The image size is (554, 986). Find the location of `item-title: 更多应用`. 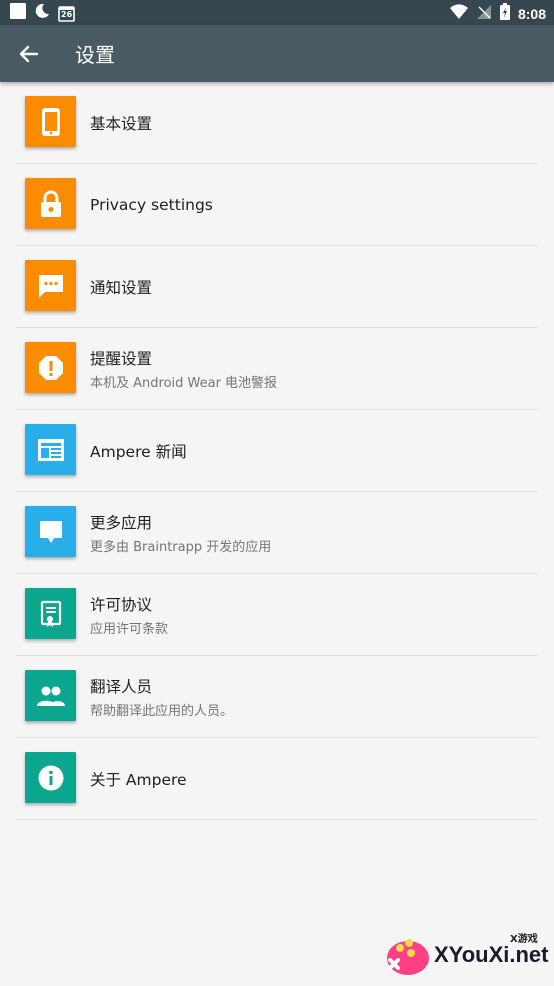

item-title: 更多应用 is located at coordinates (121, 522).